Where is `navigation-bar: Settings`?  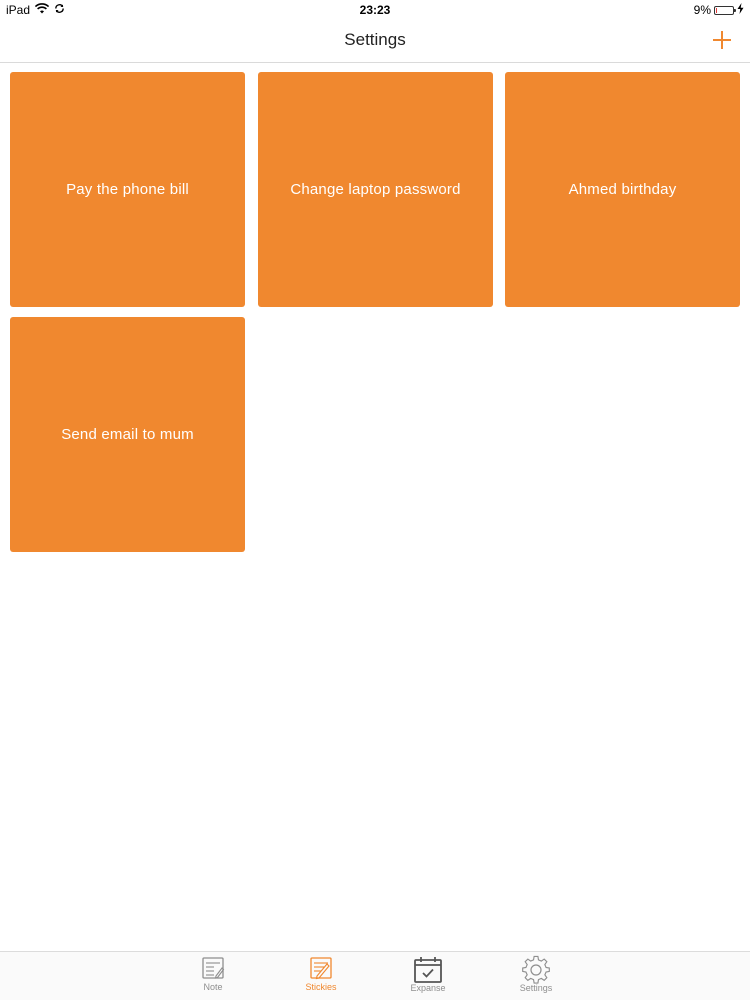 navigation-bar: Settings is located at coordinates (375, 41).